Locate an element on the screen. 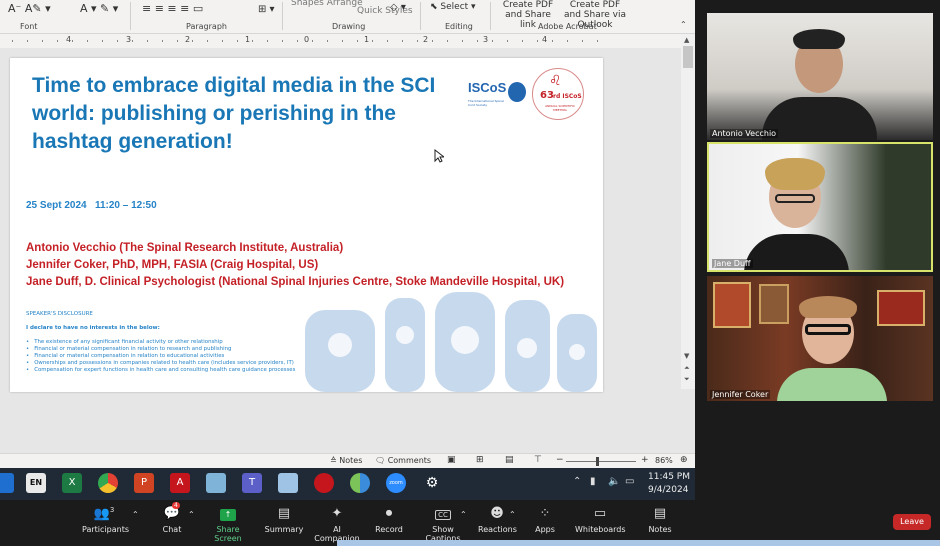 Image resolution: width=940 pixels, height=546 pixels. participant-name: Antonio Vecchio is located at coordinates (744, 133).